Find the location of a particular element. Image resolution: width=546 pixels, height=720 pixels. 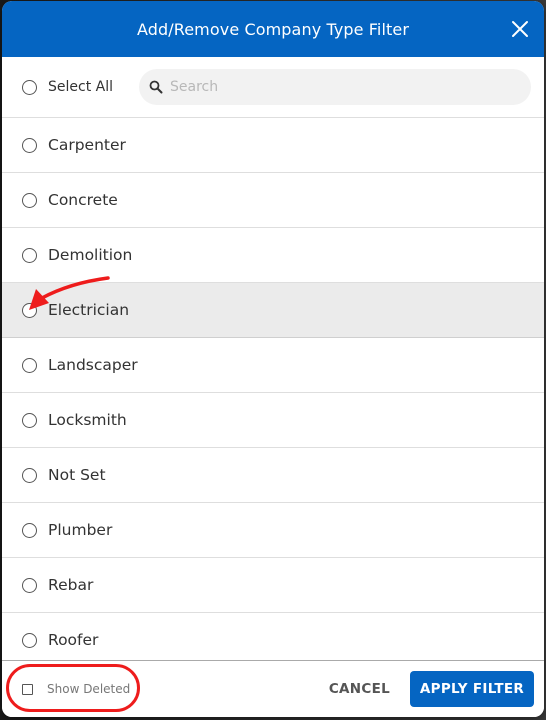

filter-toolbar: Select All is located at coordinates (273, 87).